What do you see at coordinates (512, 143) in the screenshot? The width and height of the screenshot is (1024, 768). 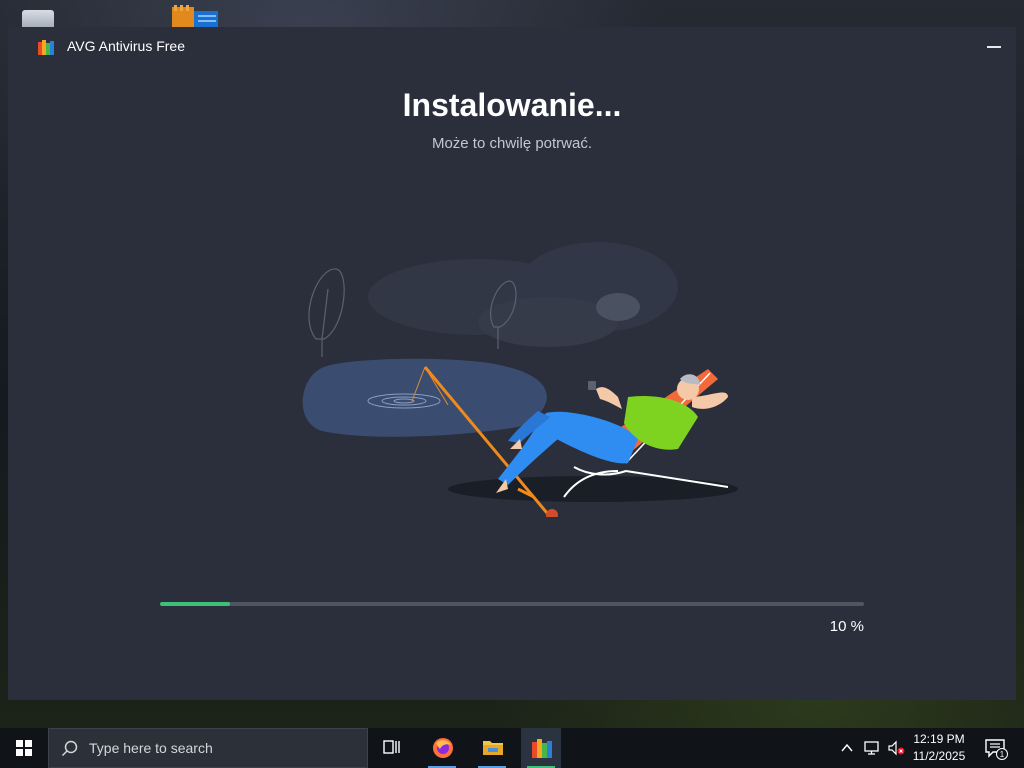 I see `page-subtitle: Może to chwilę potrwać.` at bounding box center [512, 143].